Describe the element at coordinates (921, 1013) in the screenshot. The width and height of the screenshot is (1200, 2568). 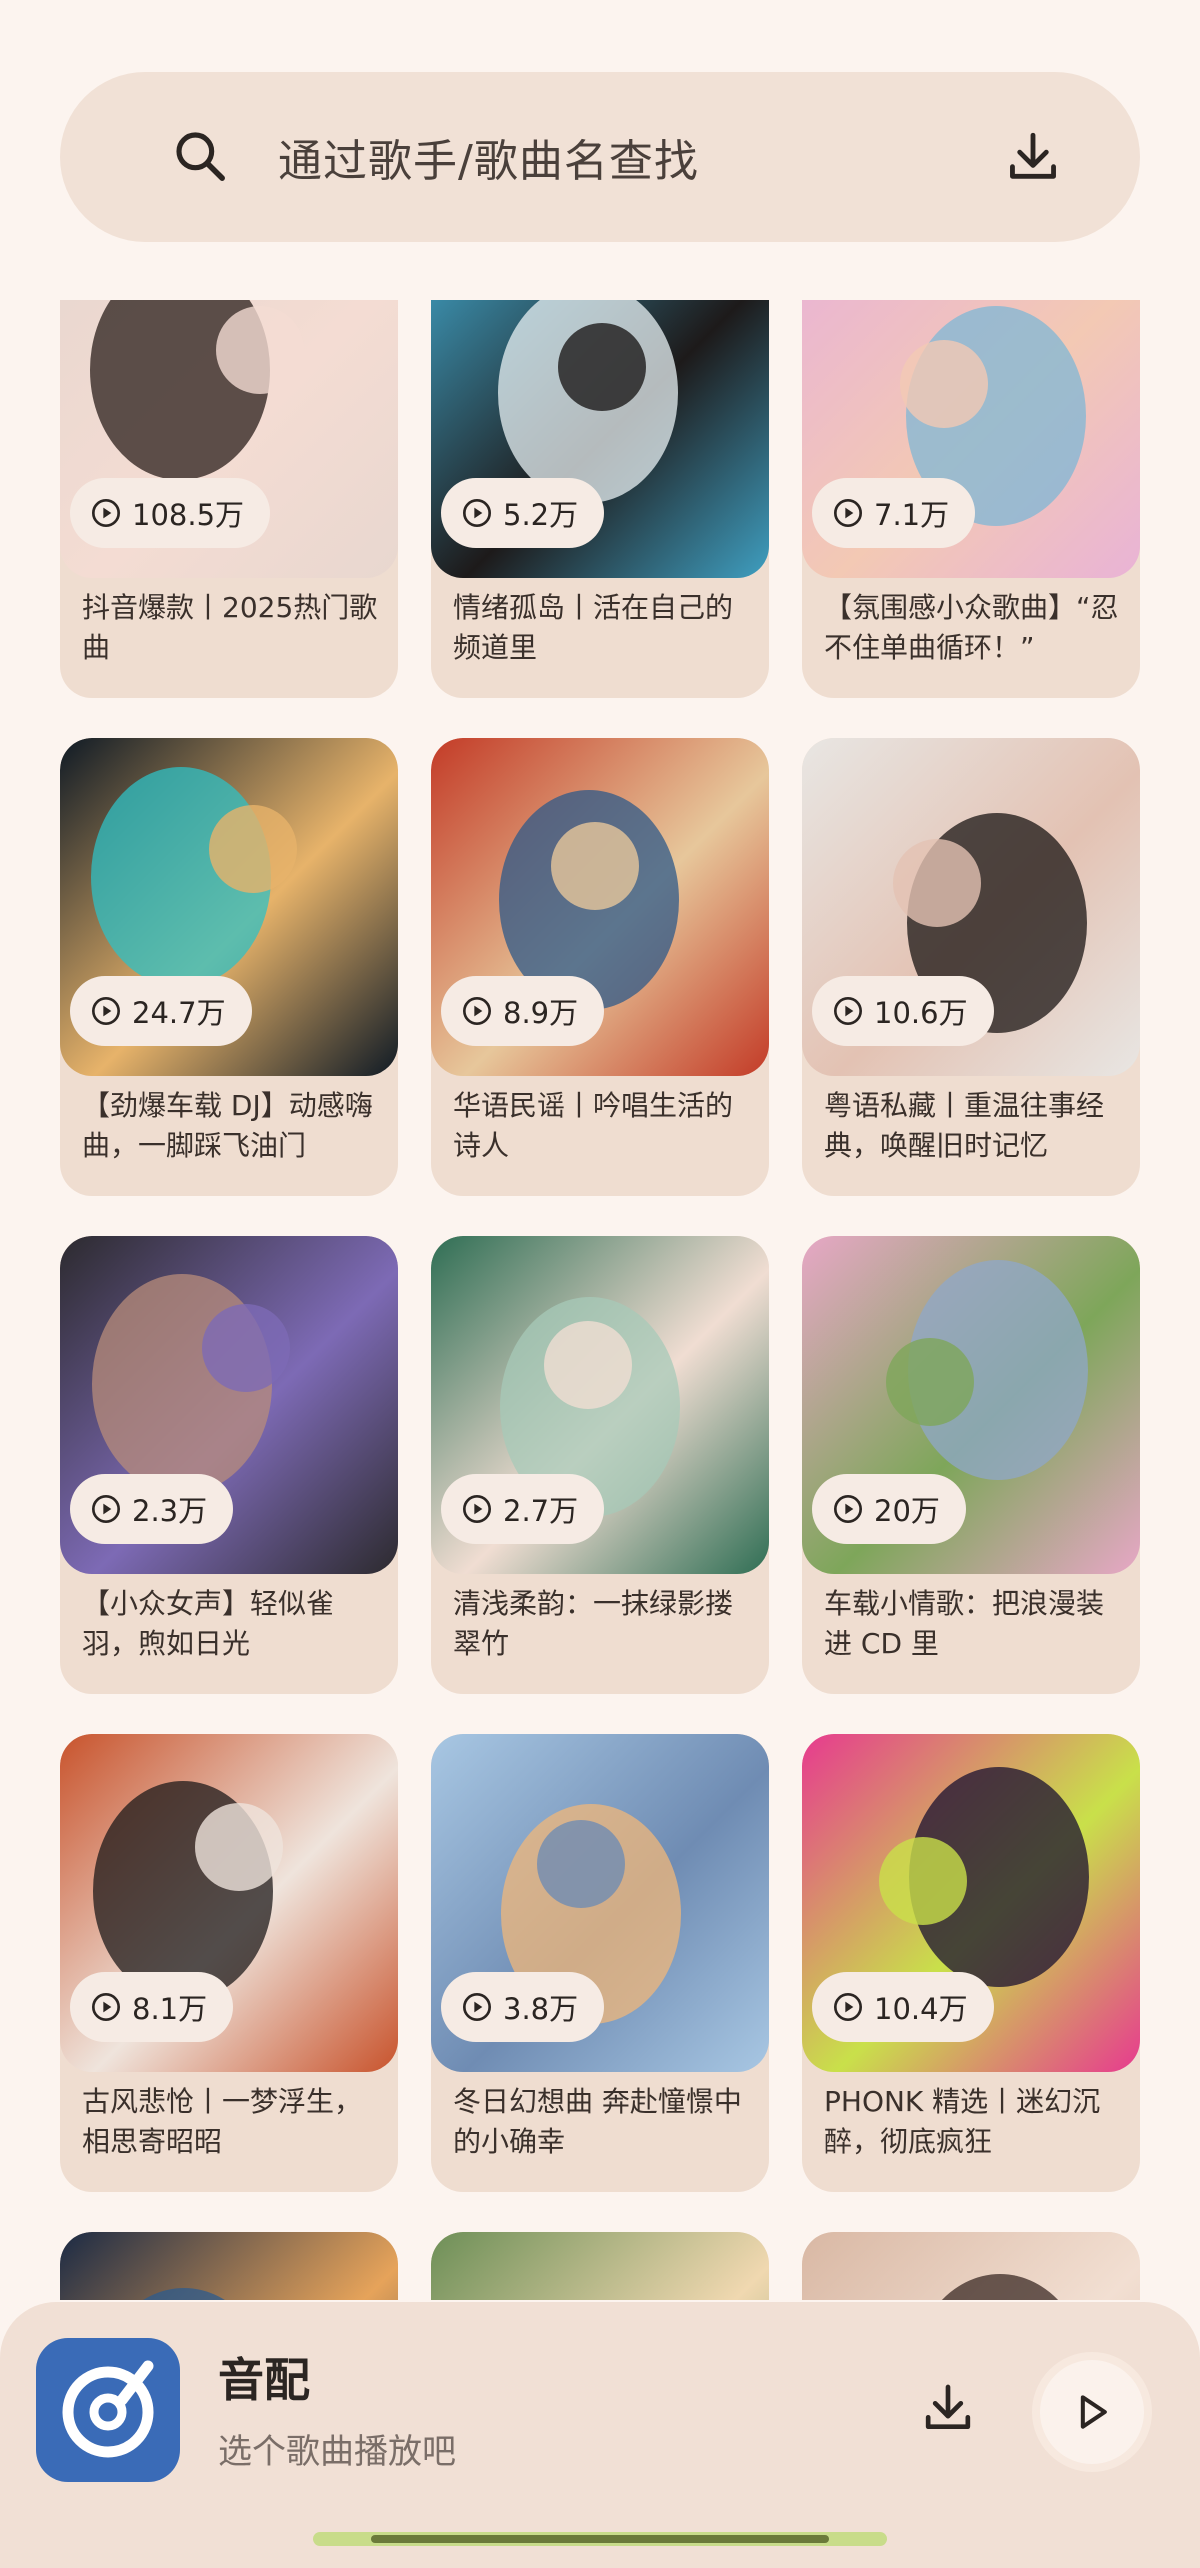
I see `play-count: 10.6万` at that location.